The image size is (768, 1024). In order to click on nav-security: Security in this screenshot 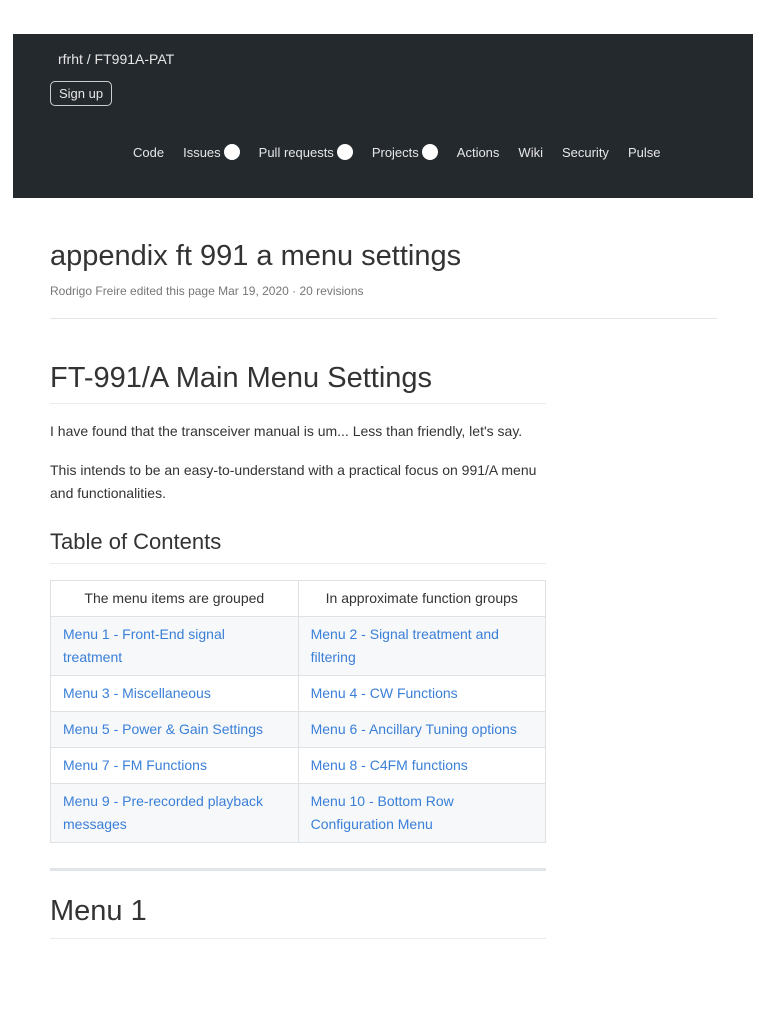, I will do `click(585, 152)`.